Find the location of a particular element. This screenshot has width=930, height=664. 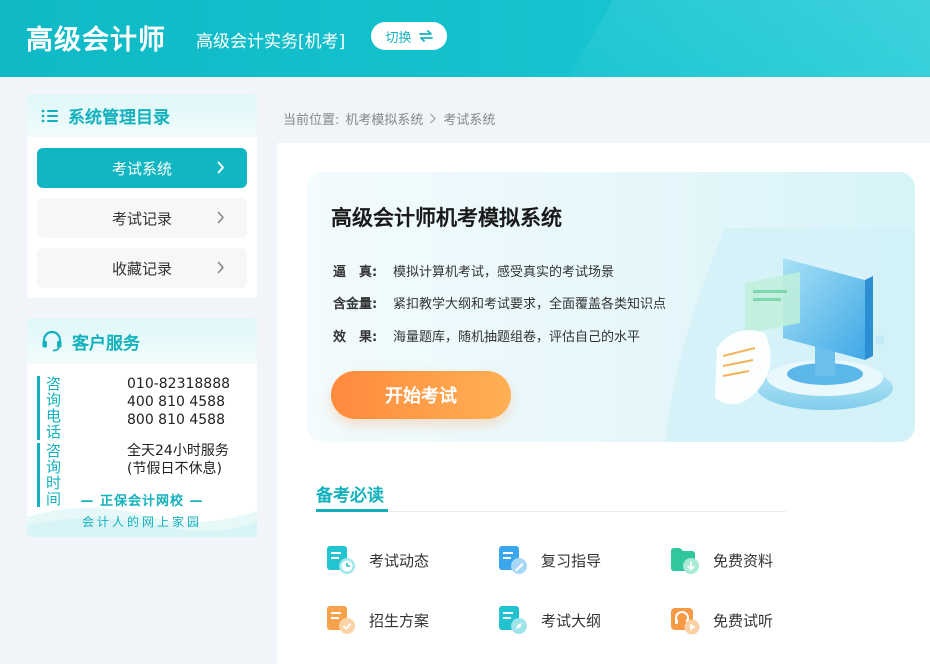

catalog-panel: 系统管理目录 考试系统 考试记录 收藏记录 is located at coordinates (142, 196).